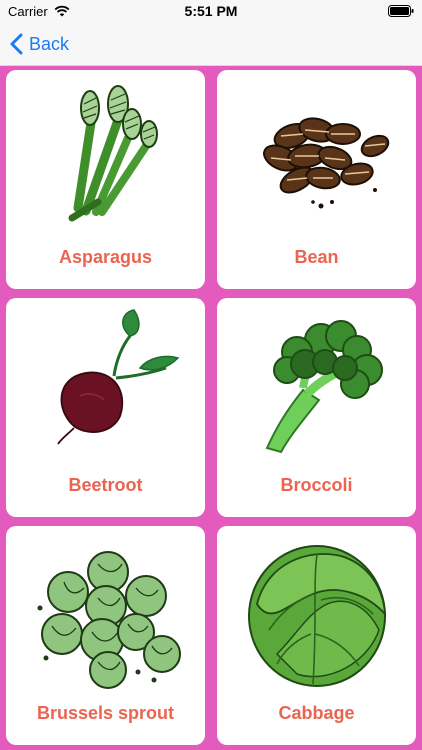 The width and height of the screenshot is (422, 750). What do you see at coordinates (317, 616) in the screenshot?
I see `cabbage-icon` at bounding box center [317, 616].